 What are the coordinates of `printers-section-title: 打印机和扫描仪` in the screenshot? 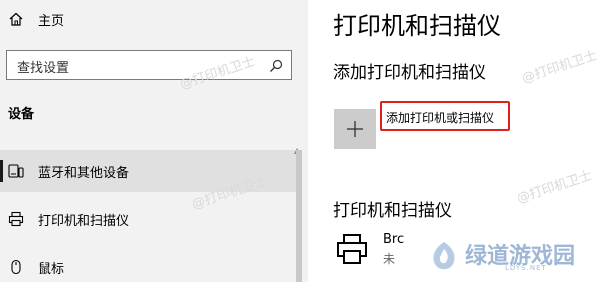 It's located at (392, 211).